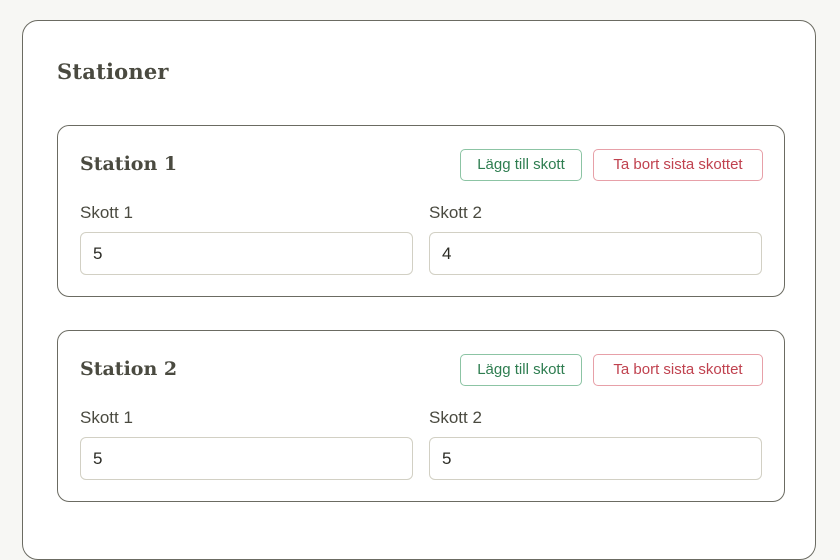 The width and height of the screenshot is (840, 560). I want to click on station-title: Station 2, so click(129, 369).